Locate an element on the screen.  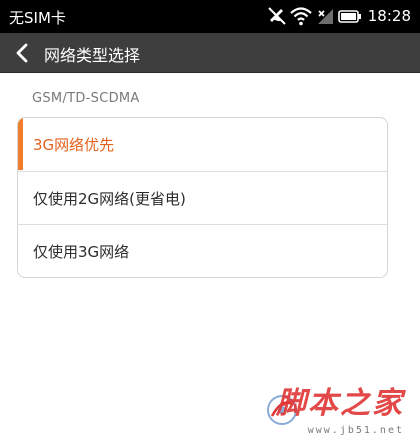
watermark: 脚本之家 www.jb51.net is located at coordinates (339, 411).